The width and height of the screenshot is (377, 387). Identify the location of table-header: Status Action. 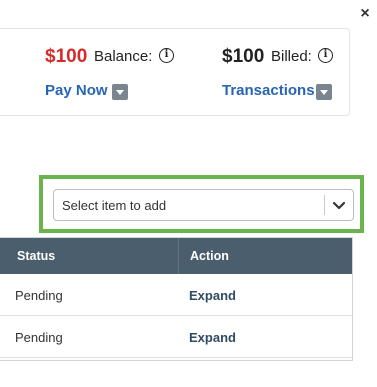
(176, 256).